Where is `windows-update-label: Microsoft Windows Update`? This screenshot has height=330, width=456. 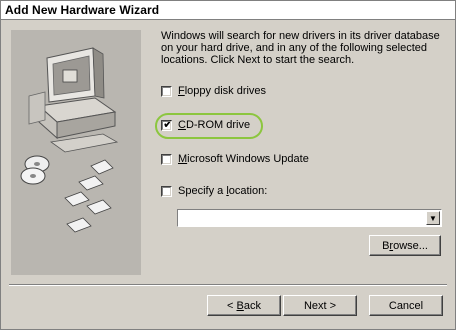
windows-update-label: Microsoft Windows Update is located at coordinates (243, 159).